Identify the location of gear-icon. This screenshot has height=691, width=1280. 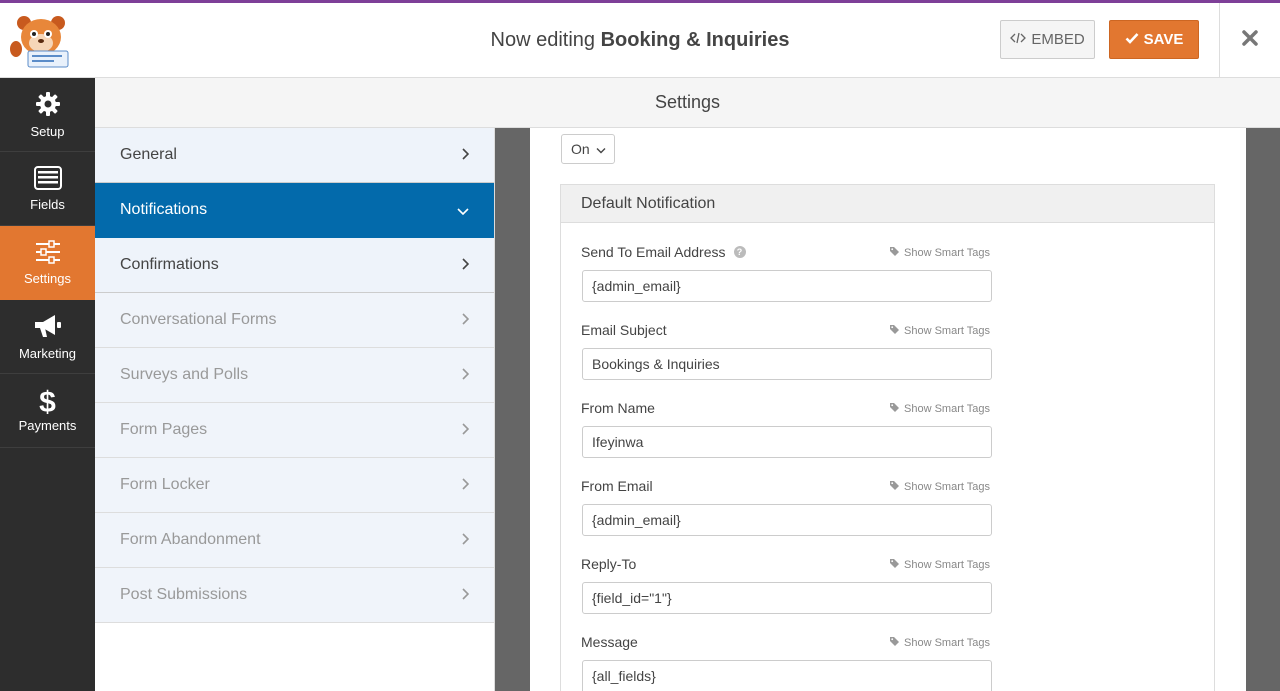
(48, 107).